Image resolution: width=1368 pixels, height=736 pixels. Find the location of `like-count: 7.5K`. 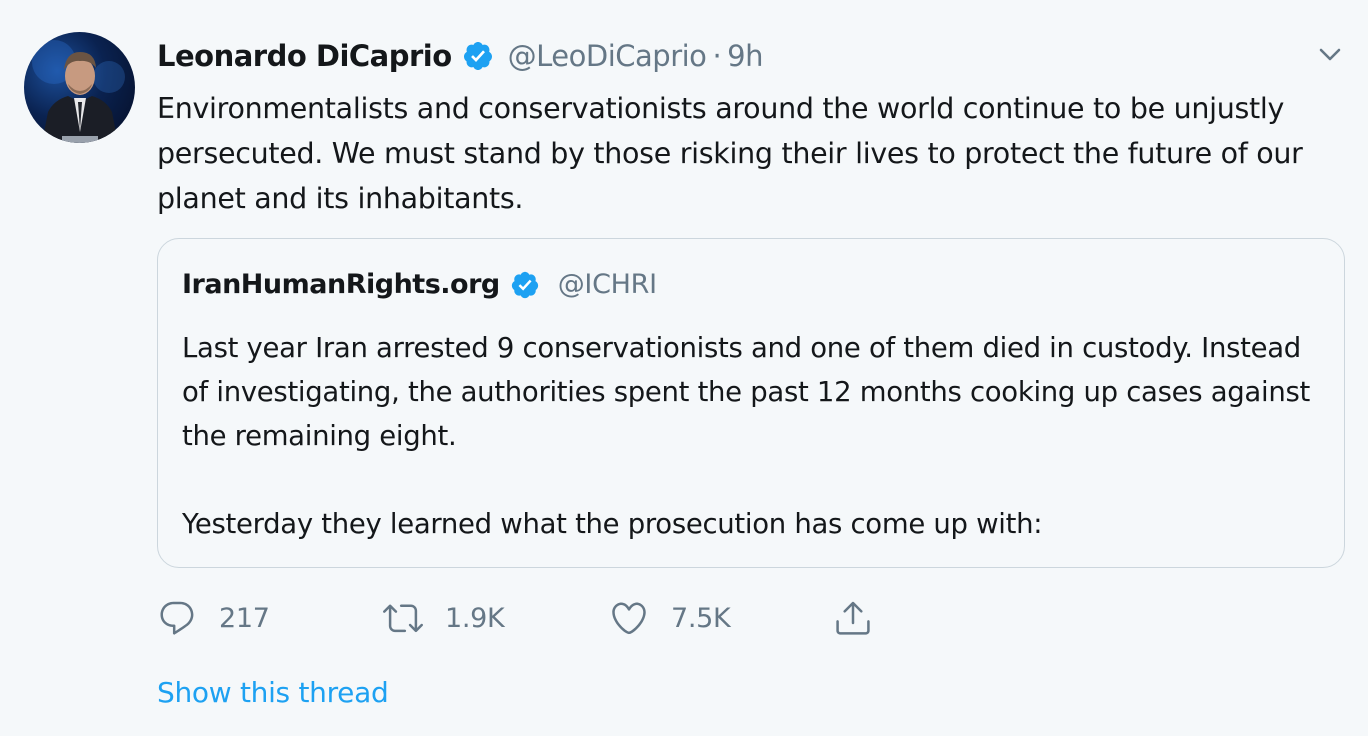

like-count: 7.5K is located at coordinates (701, 618).